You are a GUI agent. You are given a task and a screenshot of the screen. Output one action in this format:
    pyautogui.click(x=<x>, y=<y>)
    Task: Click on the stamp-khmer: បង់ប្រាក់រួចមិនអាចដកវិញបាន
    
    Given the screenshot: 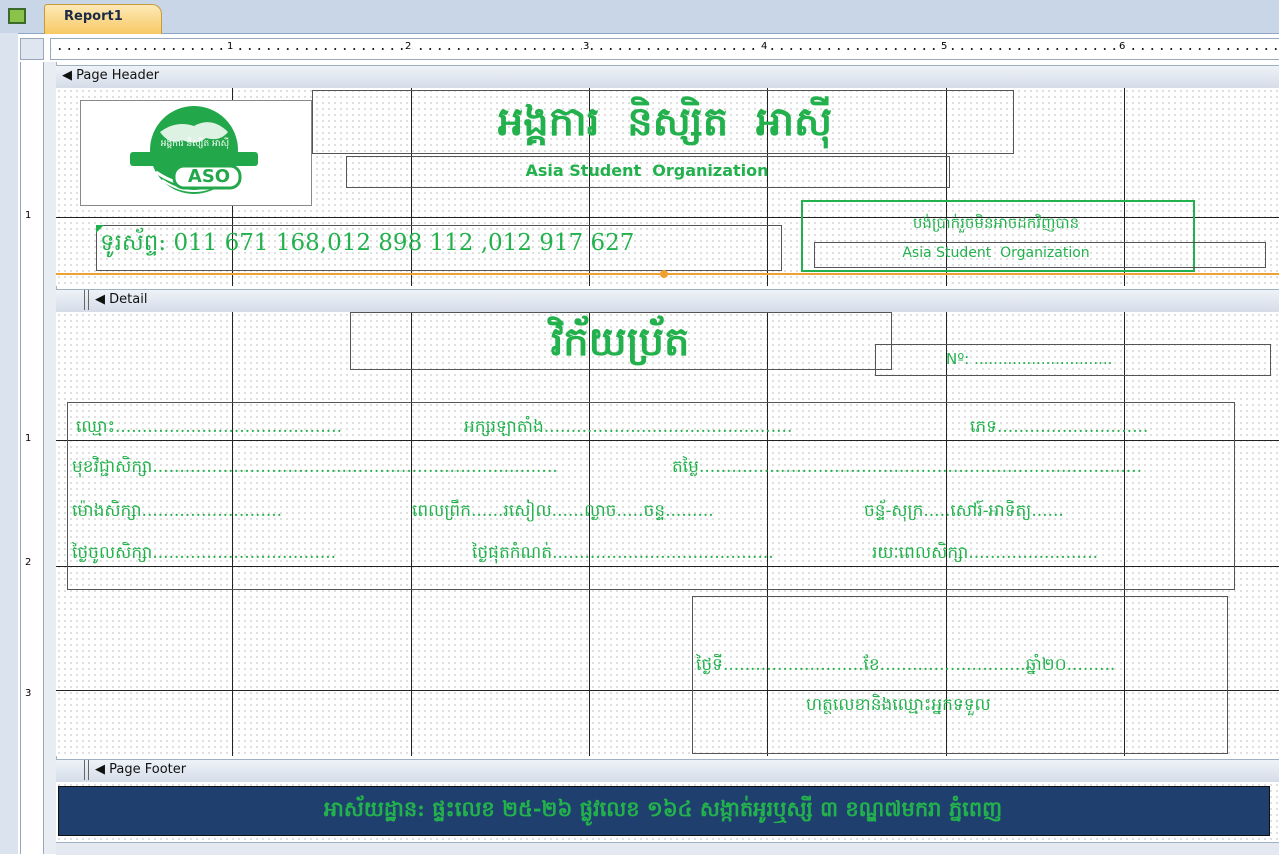 What is the action you would take?
    pyautogui.click(x=996, y=223)
    